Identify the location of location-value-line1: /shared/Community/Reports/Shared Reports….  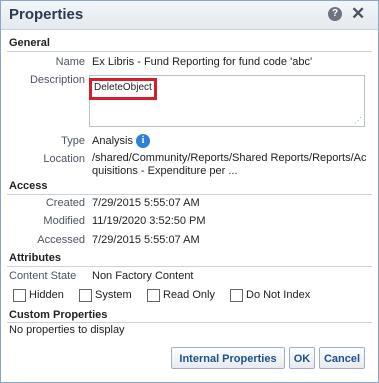
(229, 158).